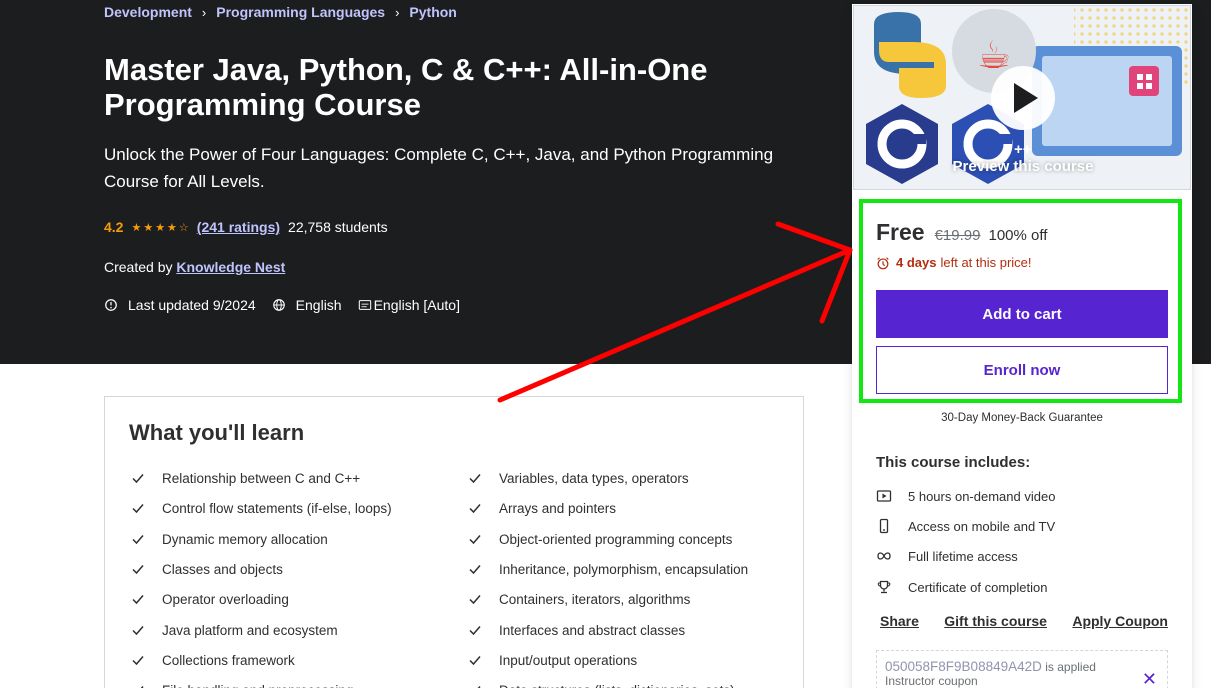 This screenshot has height=688, width=1211. What do you see at coordinates (963, 666) in the screenshot?
I see `coupon-code: 050058F8F9B08849A42D` at bounding box center [963, 666].